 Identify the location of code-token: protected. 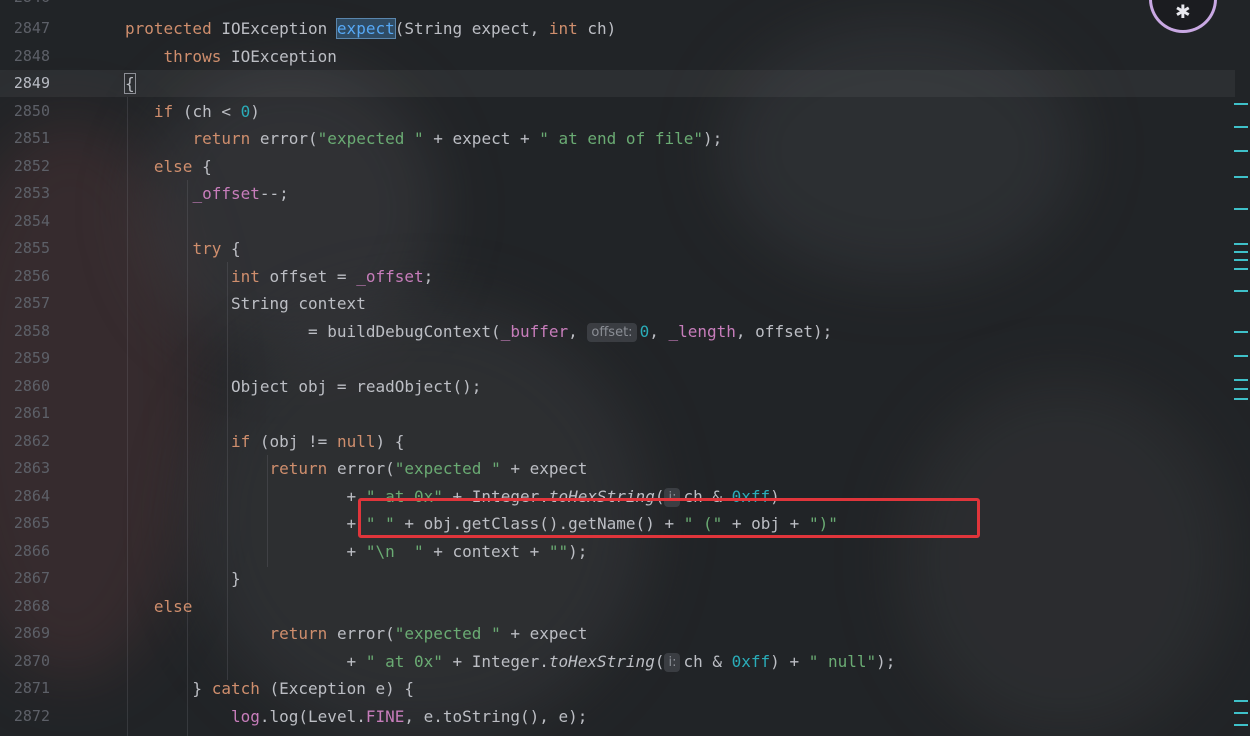
(173, 28).